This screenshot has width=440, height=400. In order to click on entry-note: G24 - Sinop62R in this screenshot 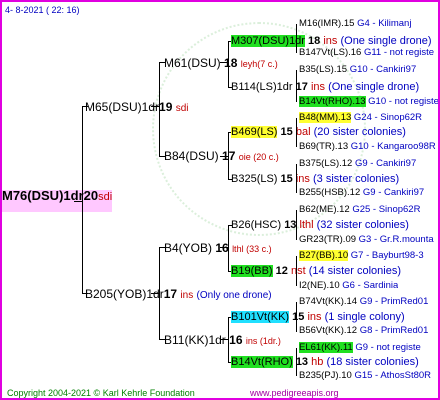, I will do `click(387, 117)`.